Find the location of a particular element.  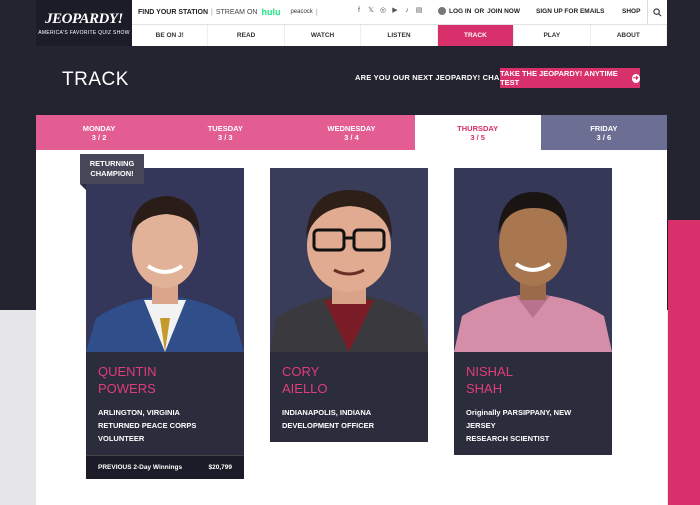

shop-link: SHOP is located at coordinates (631, 11).